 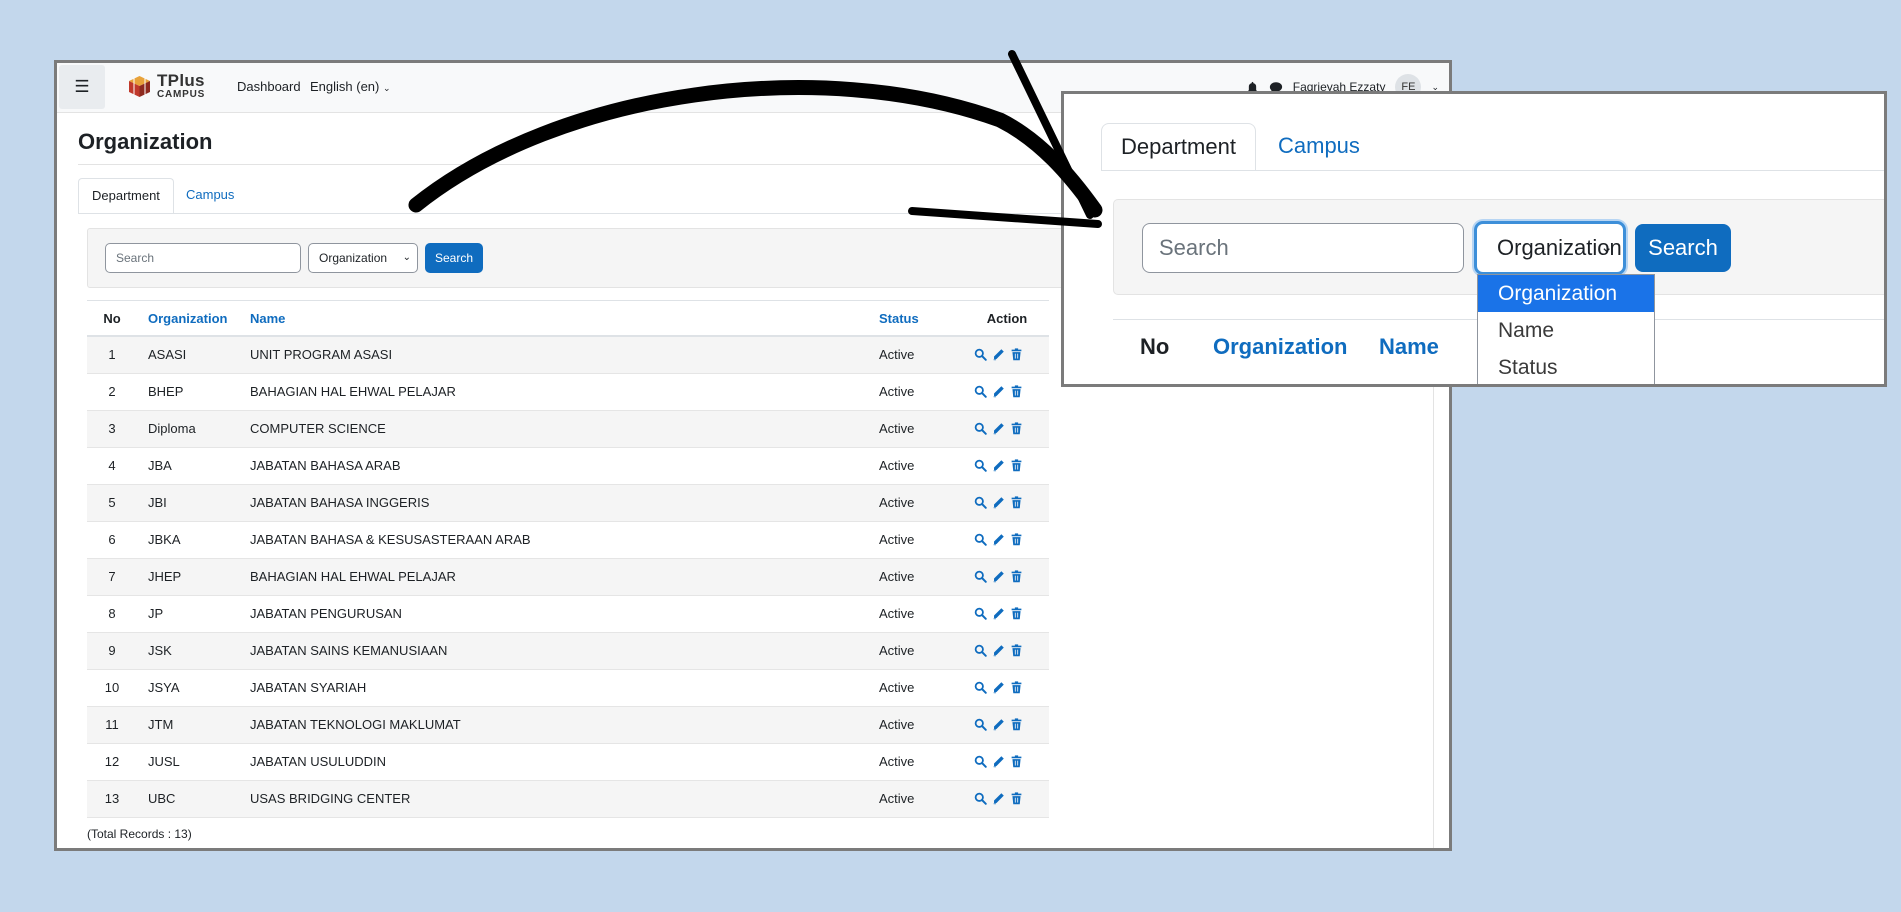 I want to click on zoom-tab-department: Department, so click(x=1178, y=147).